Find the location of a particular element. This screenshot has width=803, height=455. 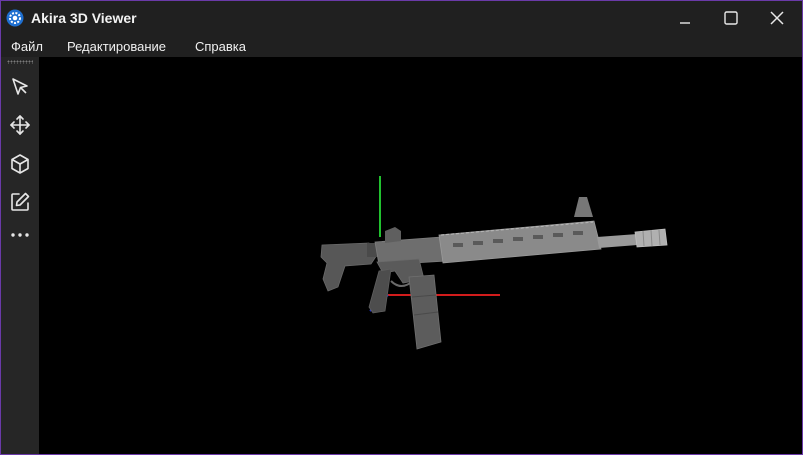

maximize-button is located at coordinates (731, 18).